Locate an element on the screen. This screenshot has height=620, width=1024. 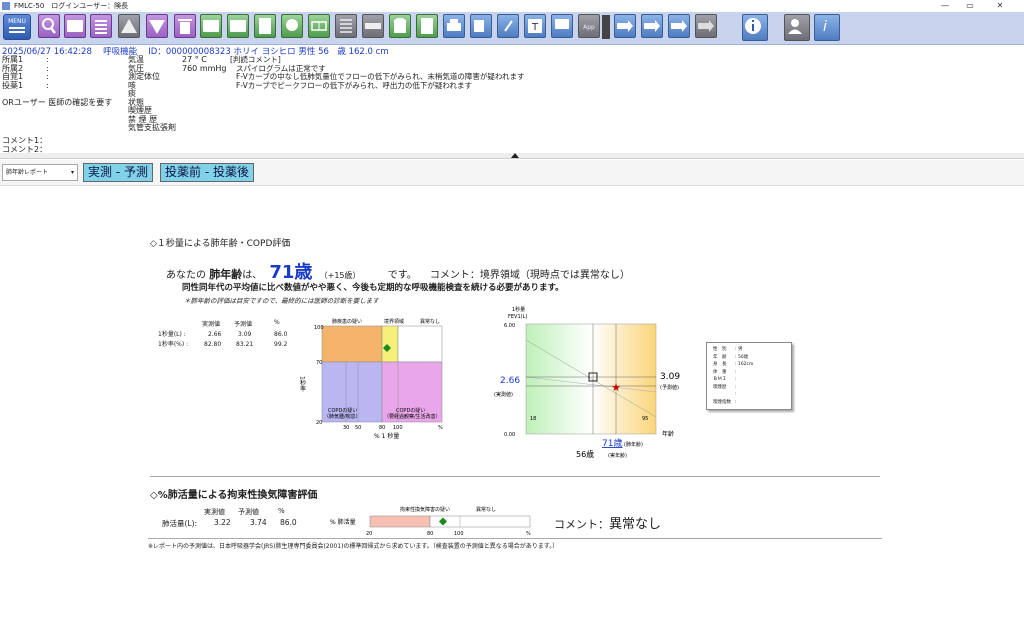
print-preview-icon is located at coordinates (481, 26).